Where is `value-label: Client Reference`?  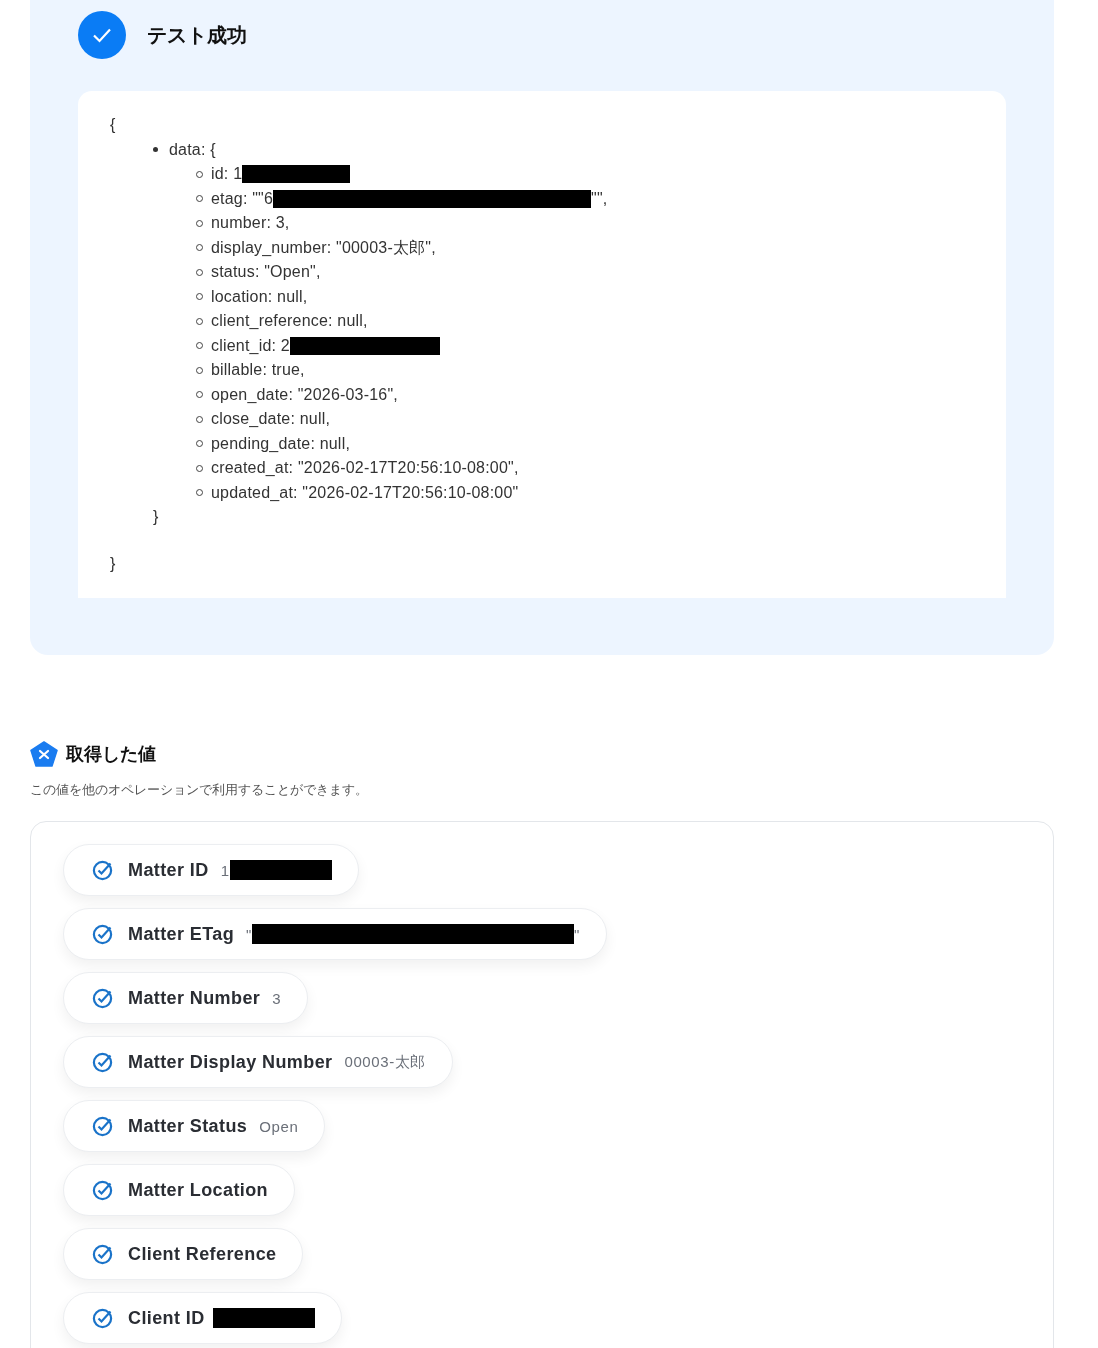
value-label: Client Reference is located at coordinates (202, 1254).